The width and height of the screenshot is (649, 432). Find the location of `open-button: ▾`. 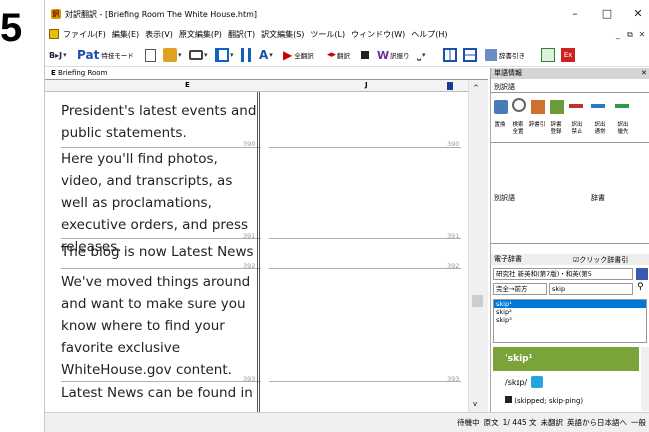

open-button: ▾ is located at coordinates (172, 55).